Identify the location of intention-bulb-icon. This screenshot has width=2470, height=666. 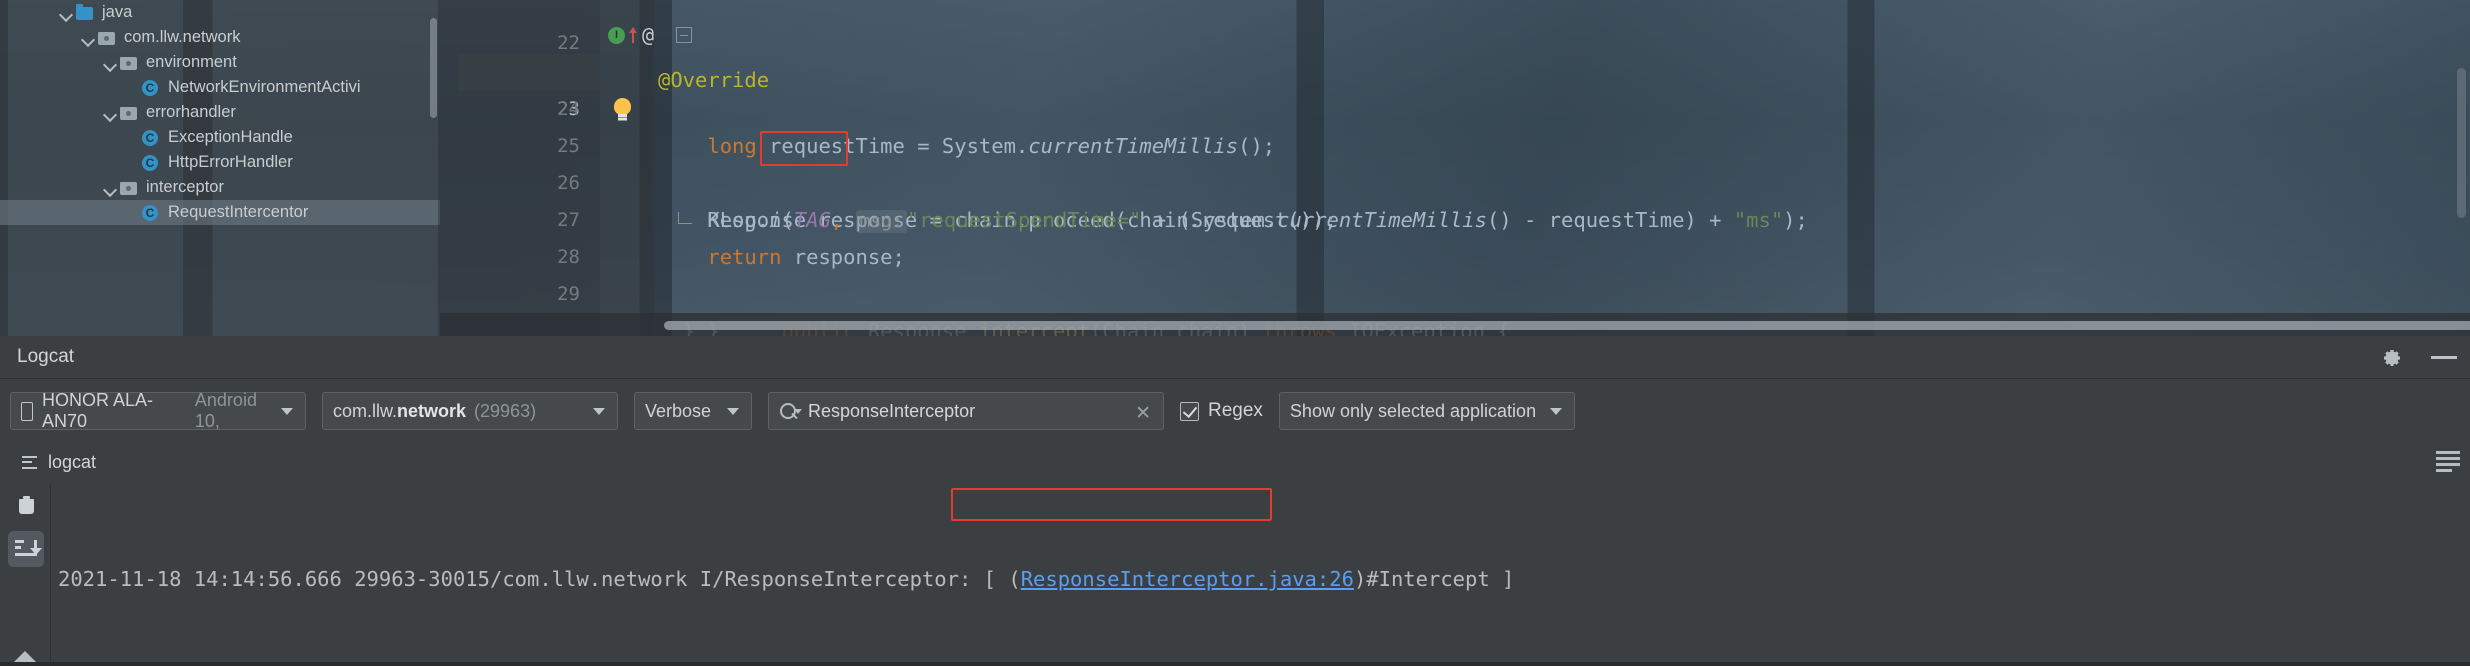
(622, 108).